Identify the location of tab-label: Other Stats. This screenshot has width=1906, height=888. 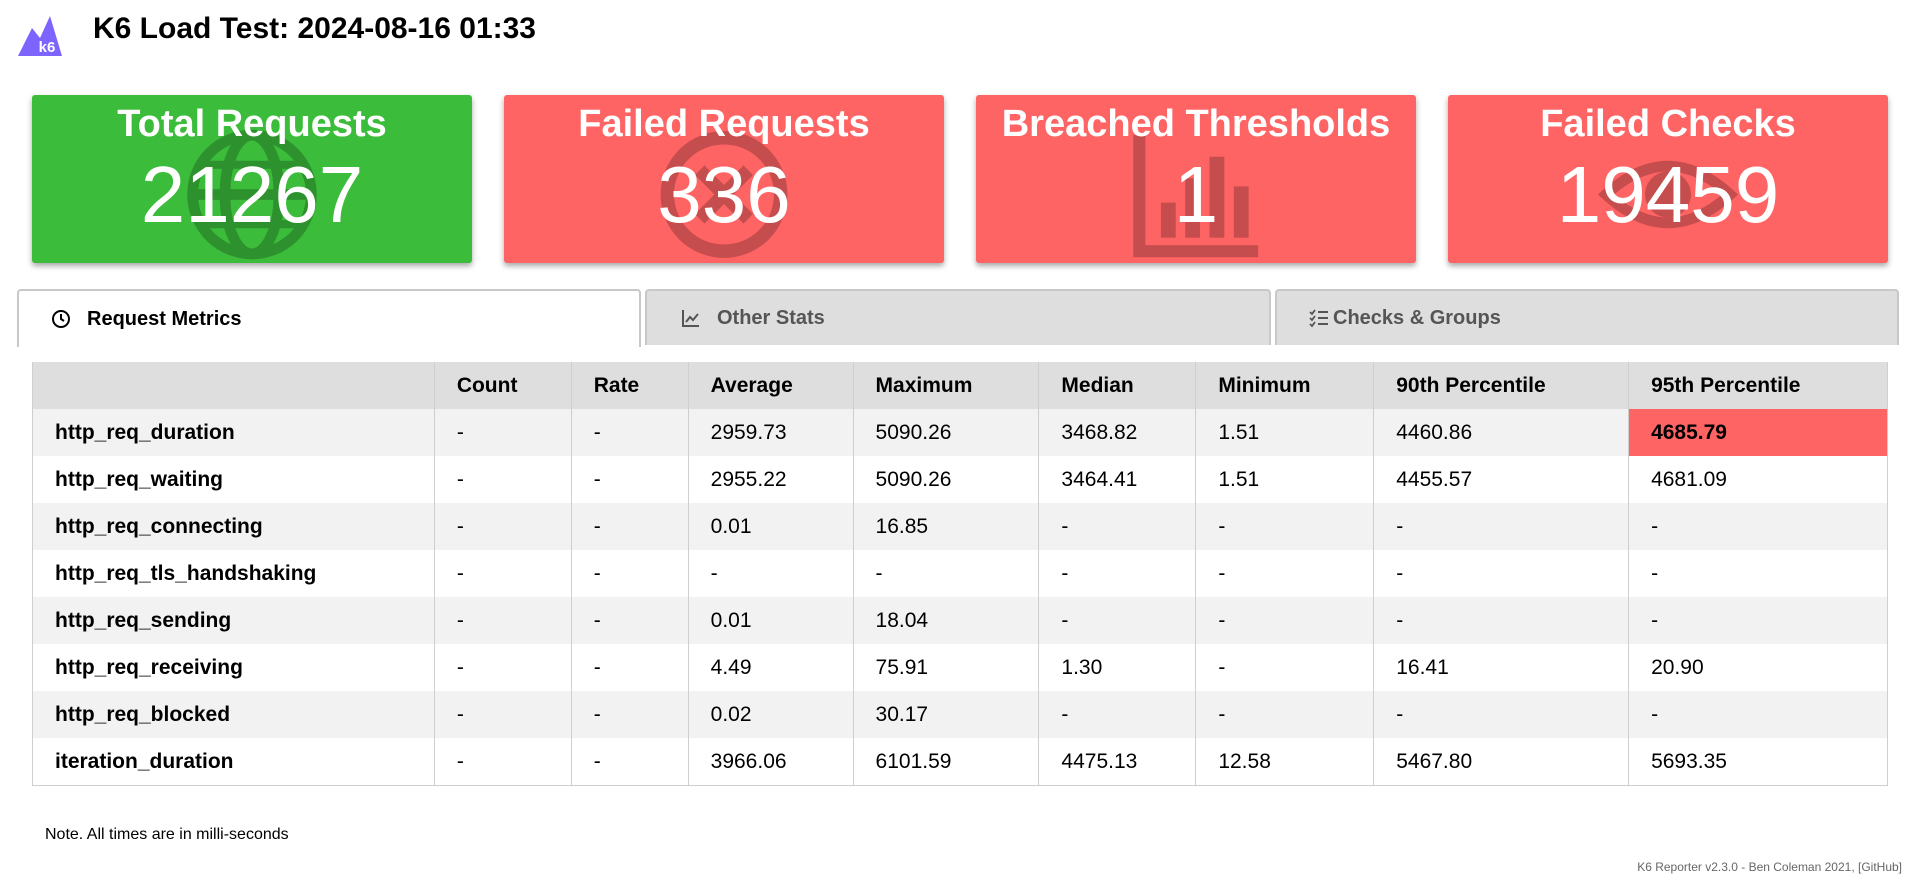
(771, 317).